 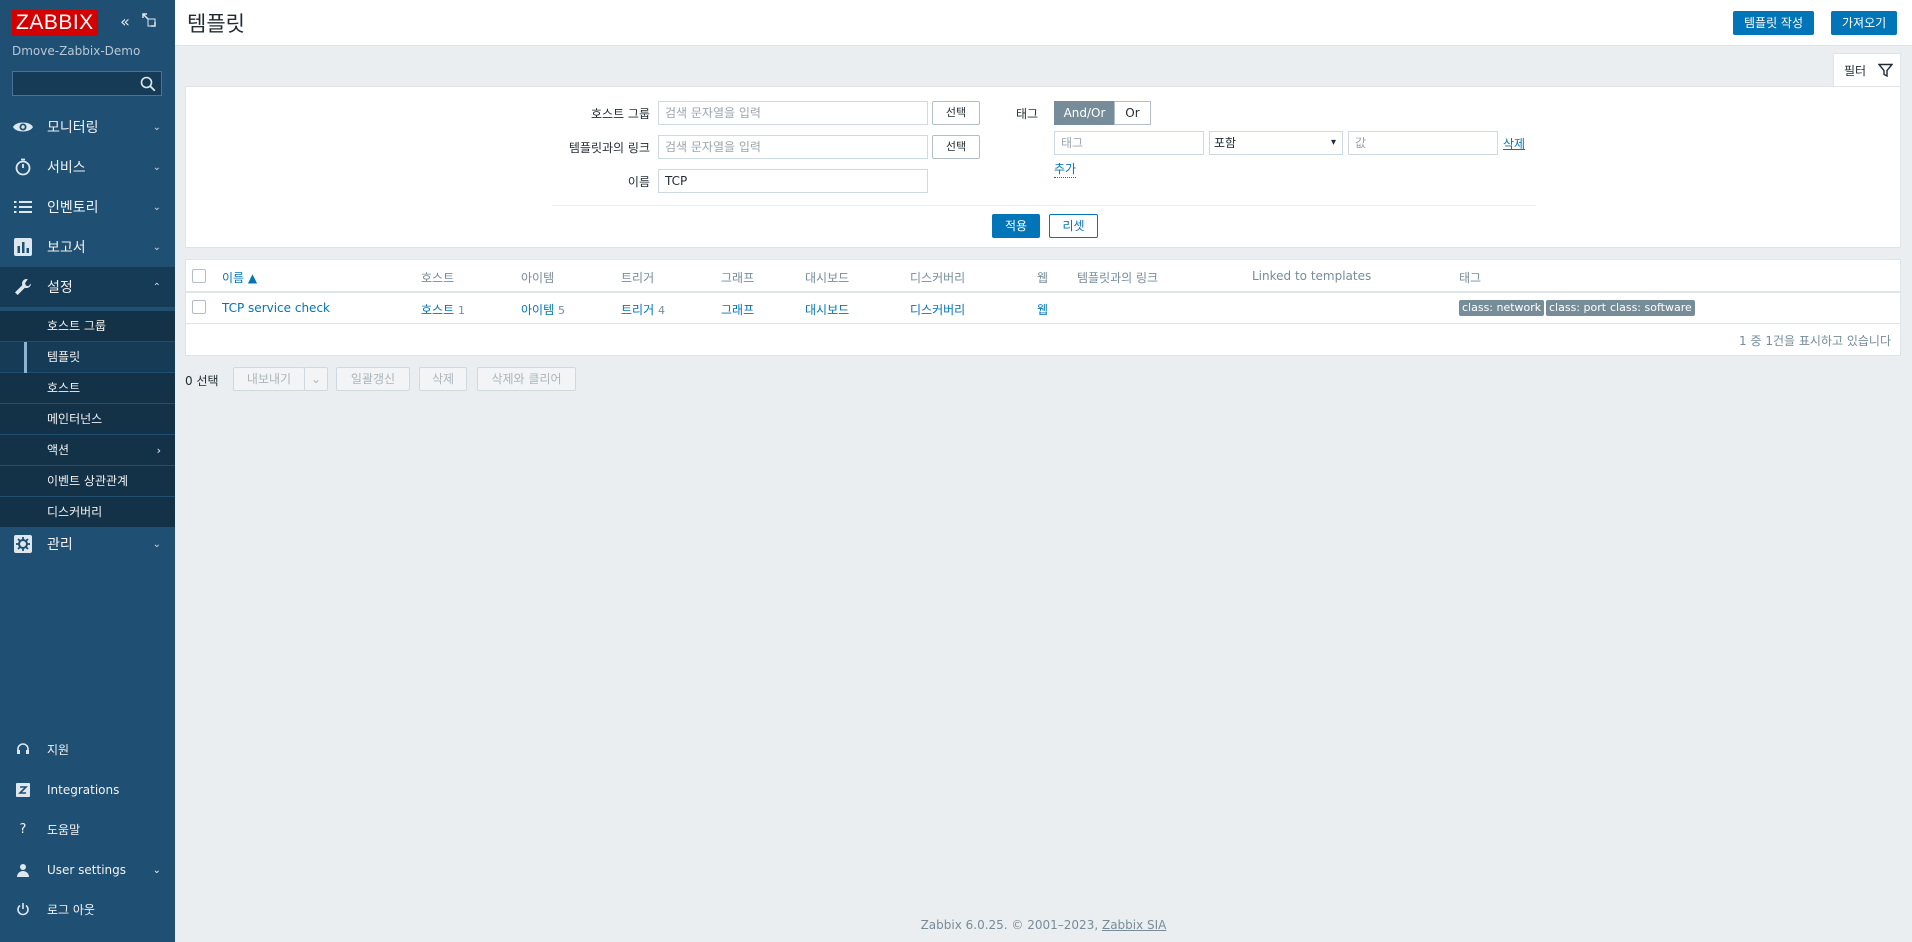 What do you see at coordinates (793, 113) in the screenshot?
I see `host-group-input: 검색 문자열을 입력` at bounding box center [793, 113].